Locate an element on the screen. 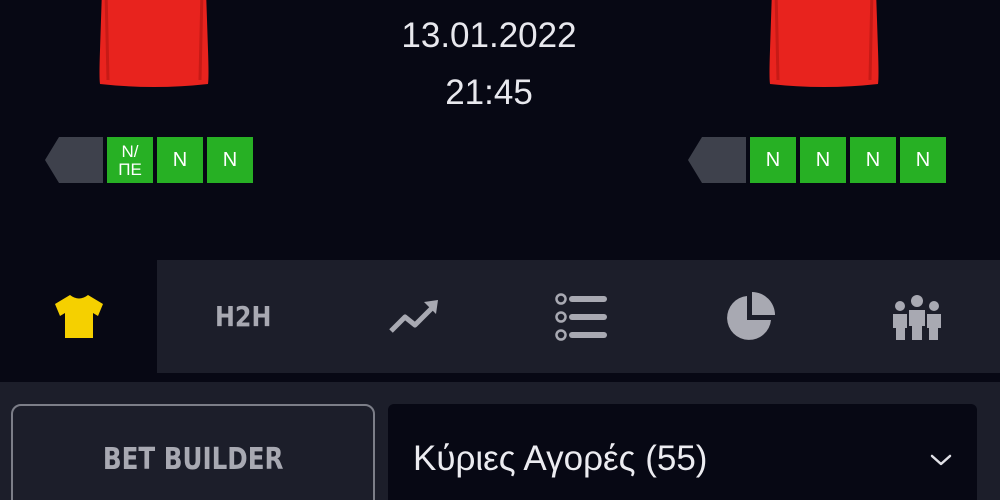 This screenshot has width=1000, height=500. jersey-icon is located at coordinates (78, 316).